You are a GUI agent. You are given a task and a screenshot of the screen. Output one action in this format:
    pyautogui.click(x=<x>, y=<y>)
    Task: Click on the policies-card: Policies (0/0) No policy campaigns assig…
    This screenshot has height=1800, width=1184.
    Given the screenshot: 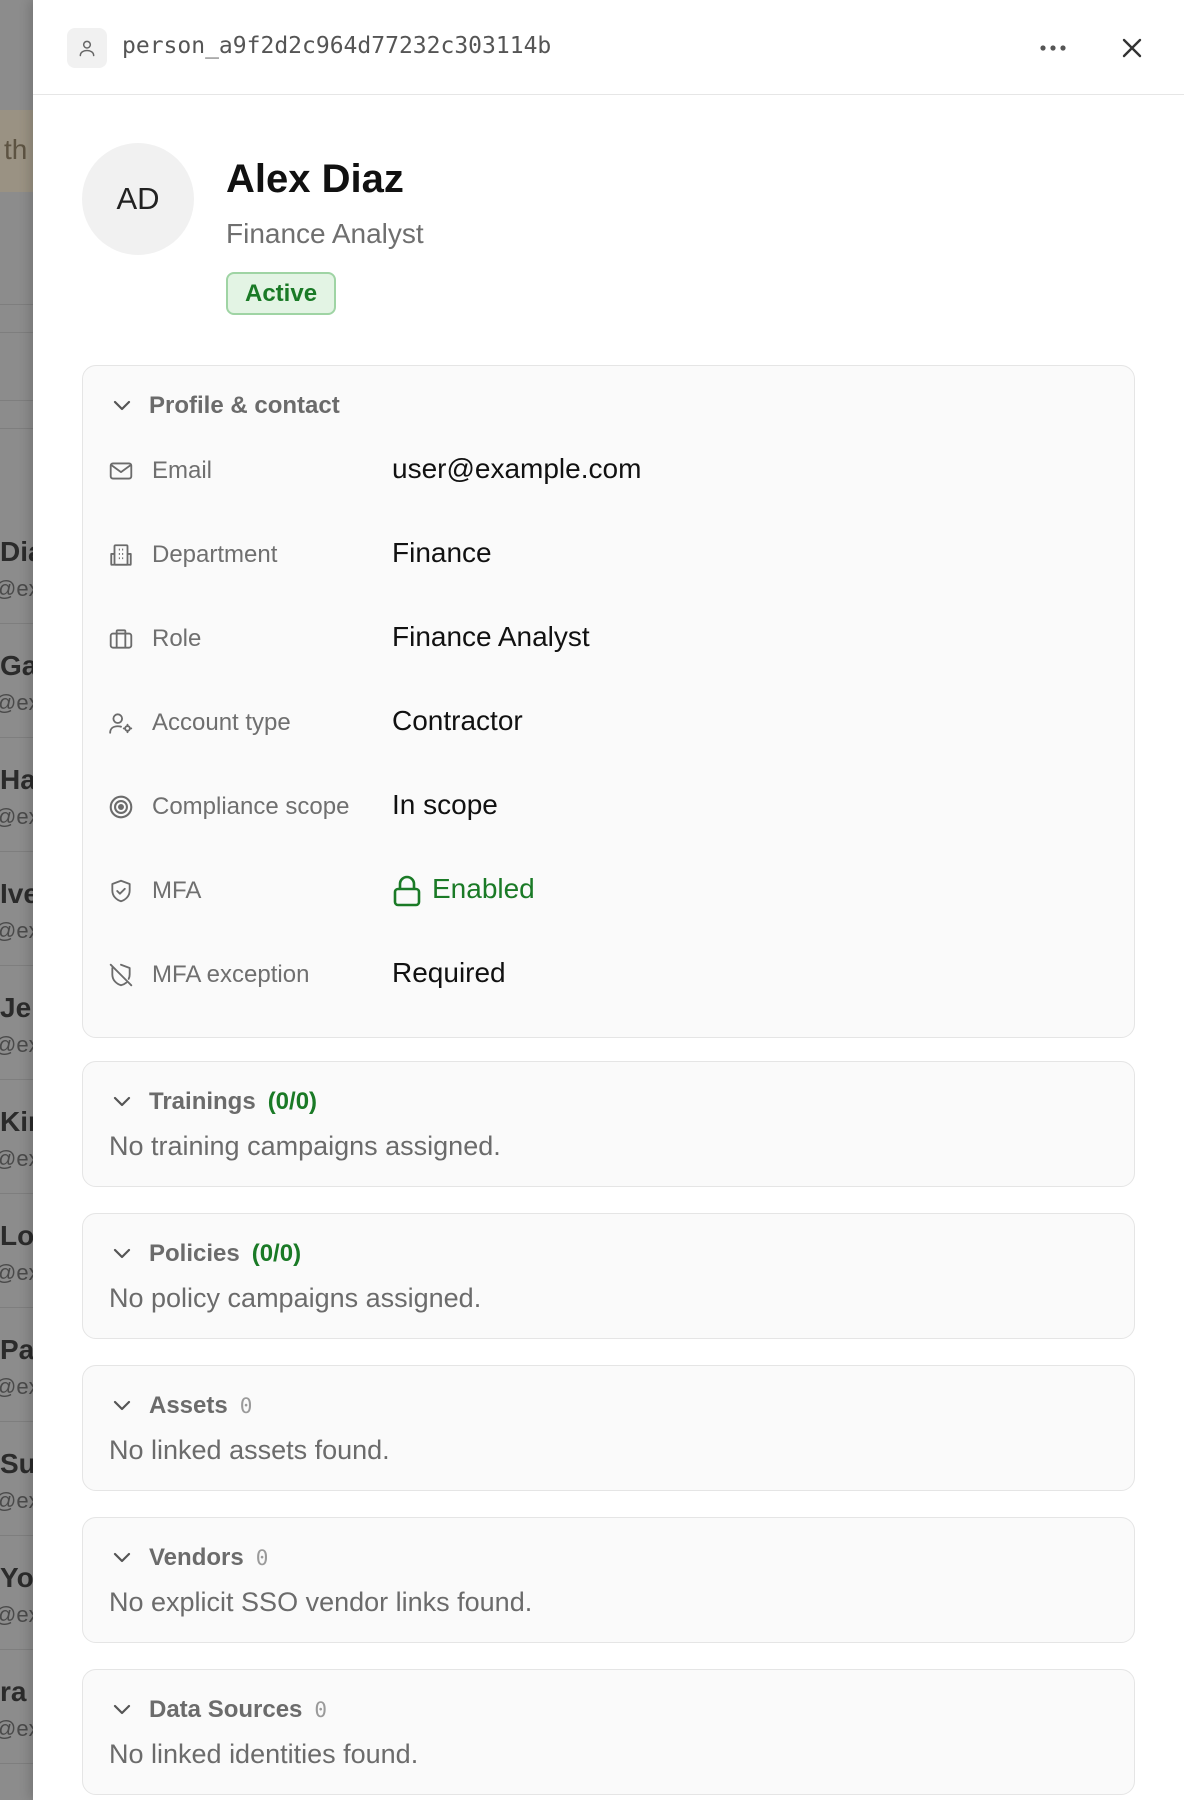 What is the action you would take?
    pyautogui.click(x=608, y=1276)
    